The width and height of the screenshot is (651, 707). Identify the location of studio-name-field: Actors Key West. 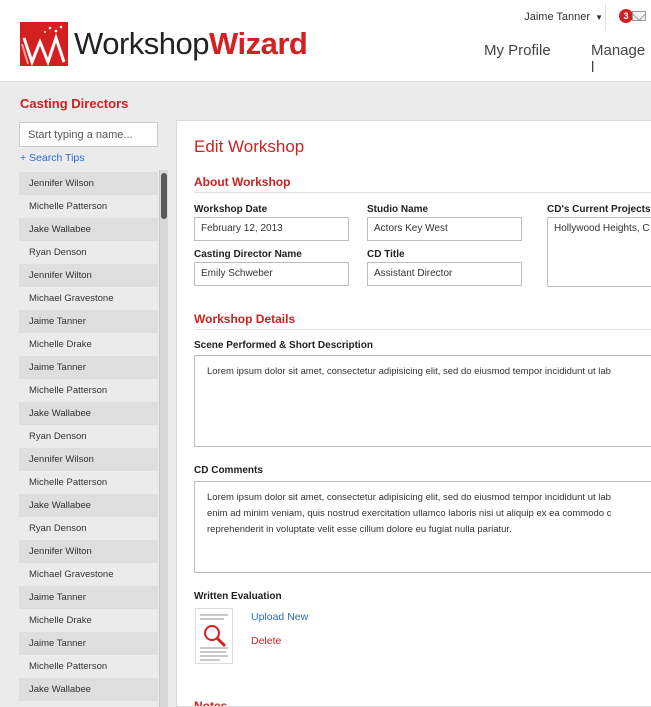
(444, 229).